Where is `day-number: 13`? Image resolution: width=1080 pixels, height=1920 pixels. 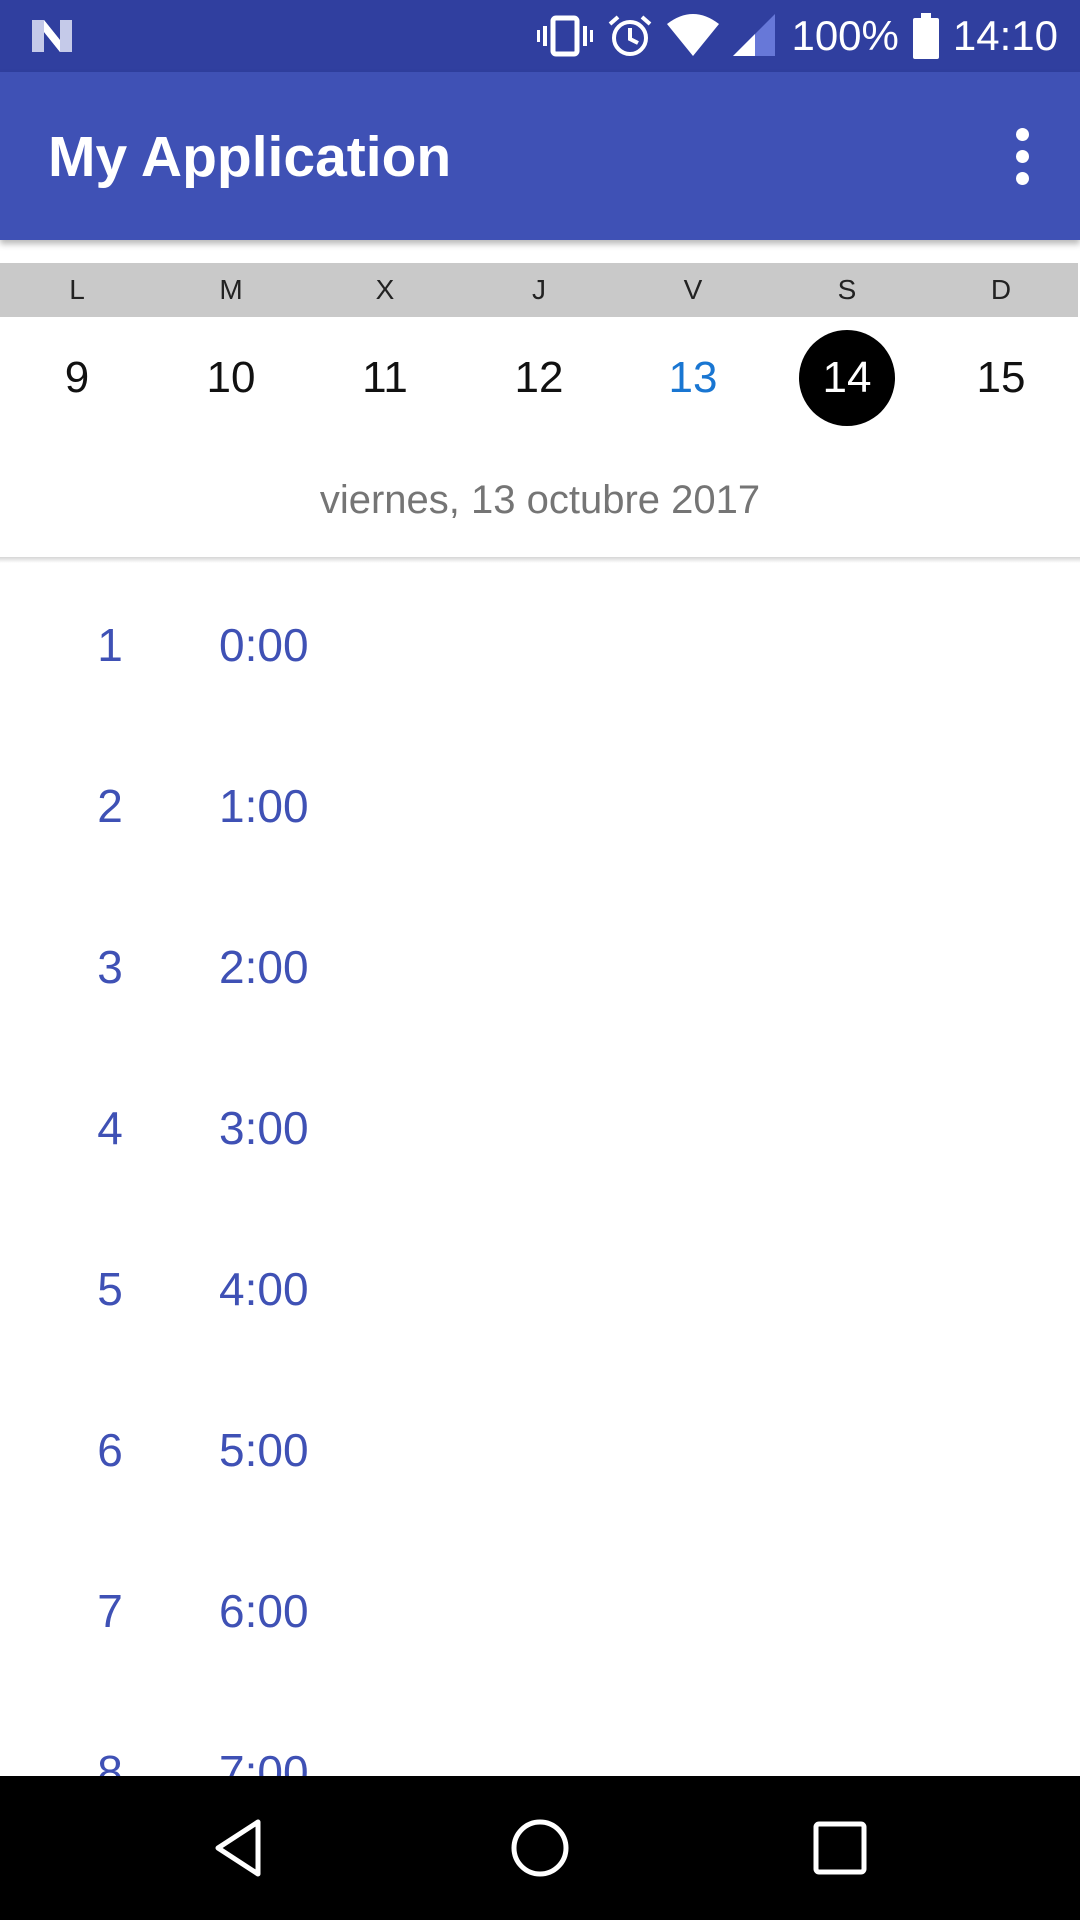 day-number: 13 is located at coordinates (693, 377).